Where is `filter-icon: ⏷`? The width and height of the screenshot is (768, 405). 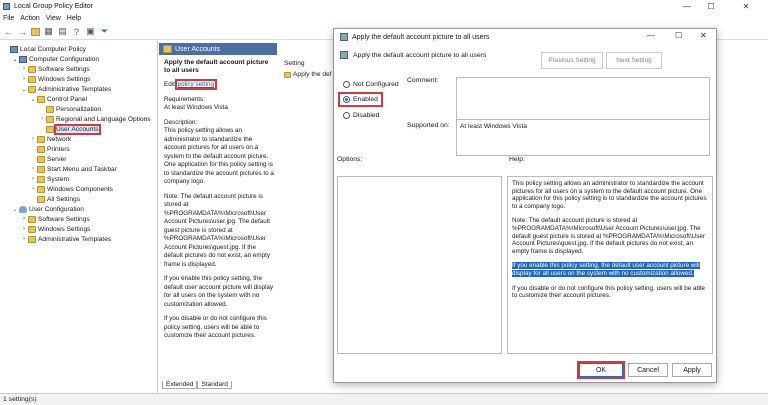
filter-icon: ⏷ is located at coordinates (104, 31).